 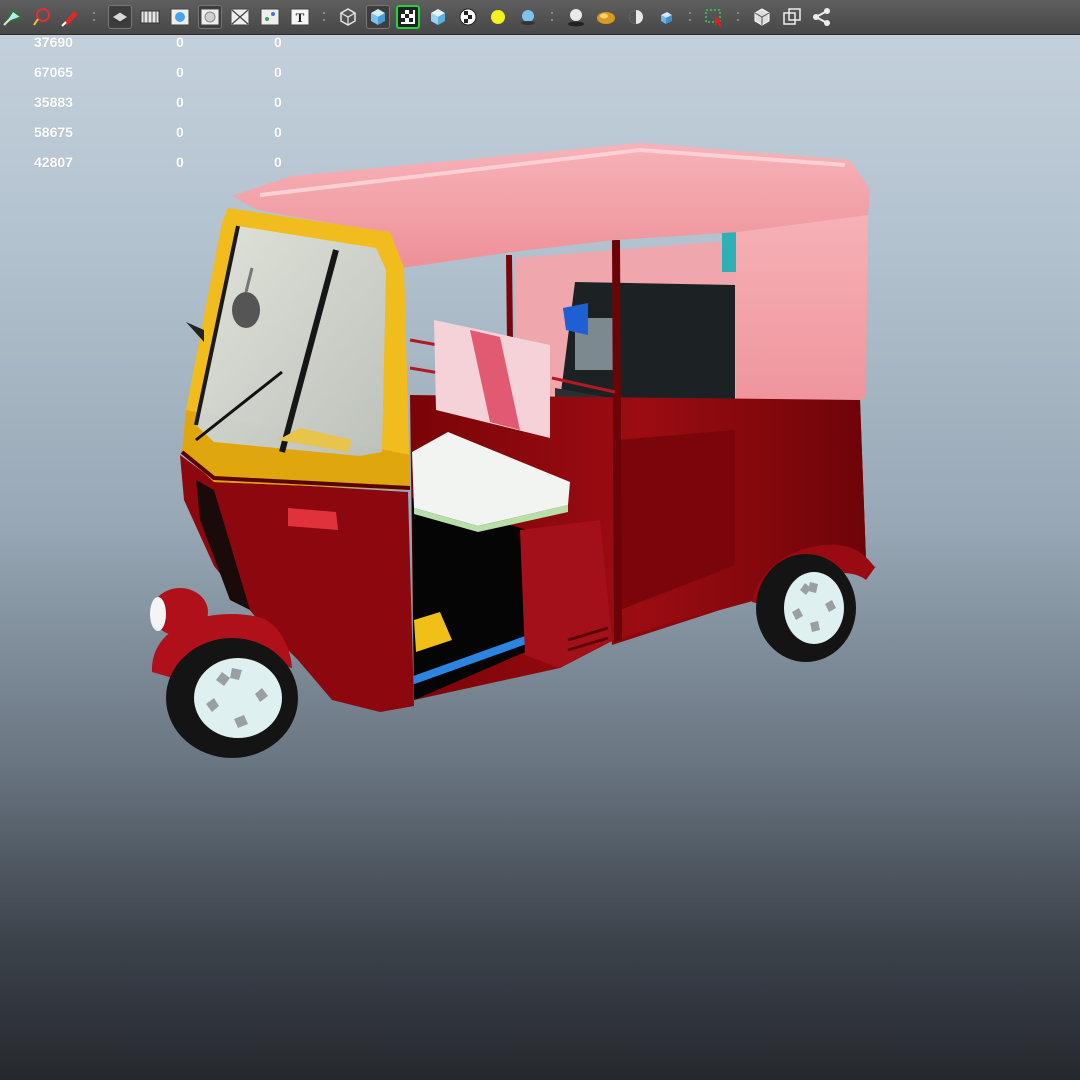 What do you see at coordinates (636, 17) in the screenshot?
I see `motion-blur-icon` at bounding box center [636, 17].